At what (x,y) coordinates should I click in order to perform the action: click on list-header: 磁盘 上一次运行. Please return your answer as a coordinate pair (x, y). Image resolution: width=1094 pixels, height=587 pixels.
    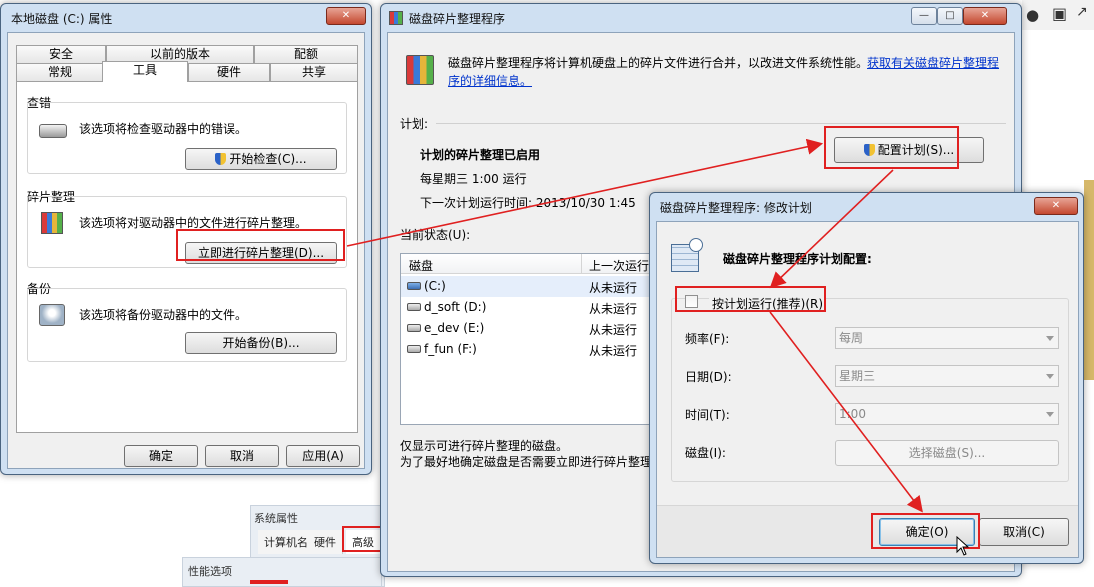
    Looking at the image, I should click on (529, 264).